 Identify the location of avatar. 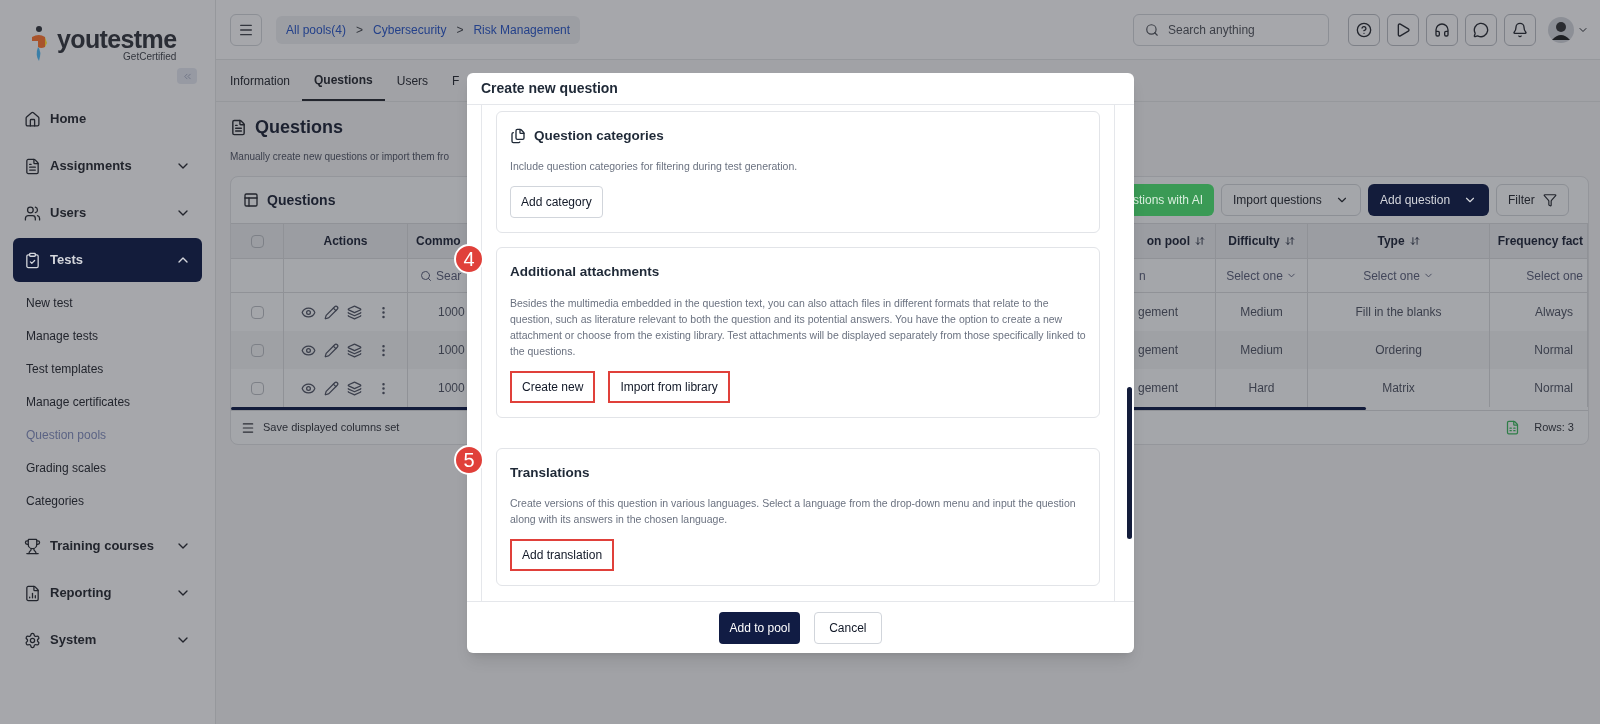
(1561, 29).